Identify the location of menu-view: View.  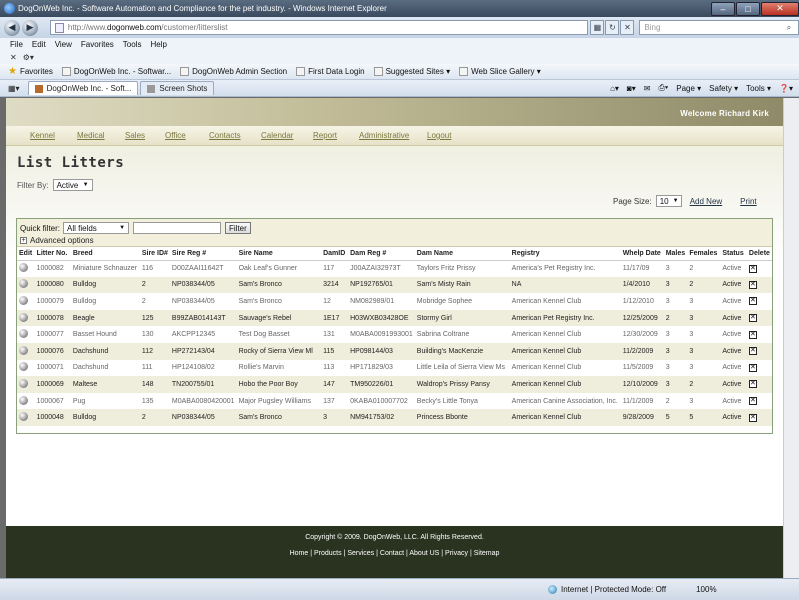
(63, 44).